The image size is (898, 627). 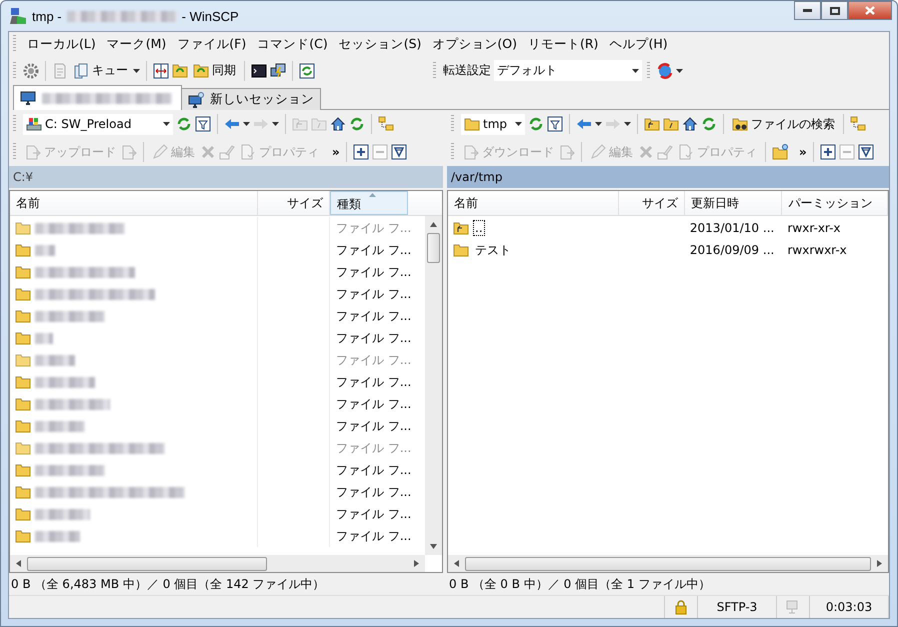 What do you see at coordinates (733, 203) in the screenshot?
I see `column-header: 更新日時` at bounding box center [733, 203].